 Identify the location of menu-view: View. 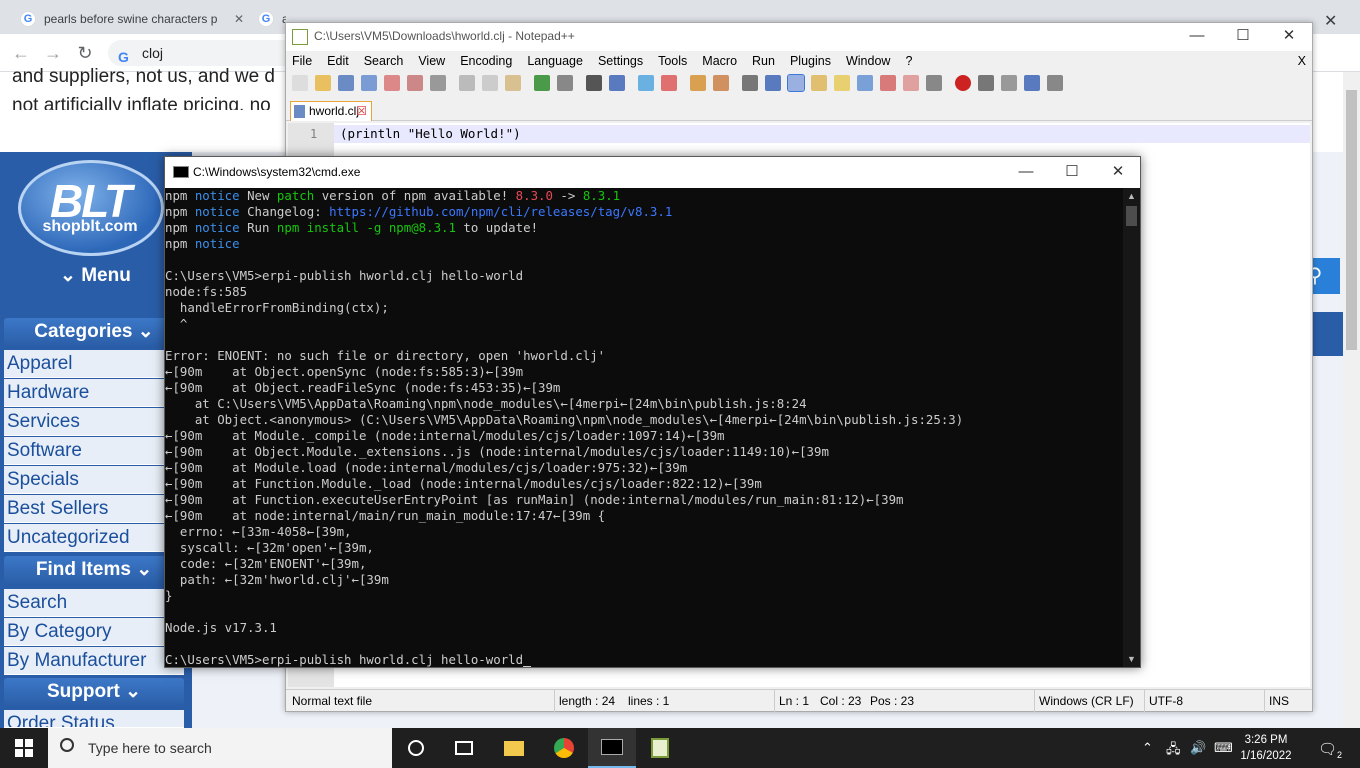
(431, 61).